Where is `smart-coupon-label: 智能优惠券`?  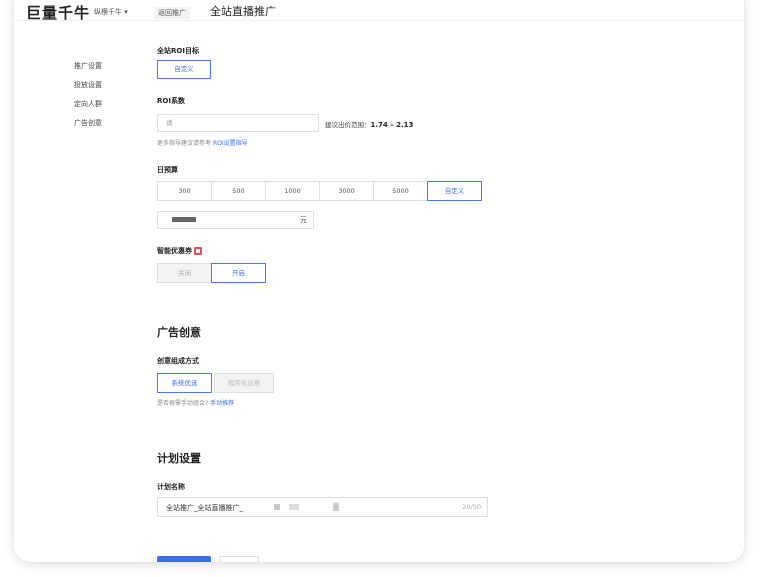
smart-coupon-label: 智能优惠券 is located at coordinates (179, 251).